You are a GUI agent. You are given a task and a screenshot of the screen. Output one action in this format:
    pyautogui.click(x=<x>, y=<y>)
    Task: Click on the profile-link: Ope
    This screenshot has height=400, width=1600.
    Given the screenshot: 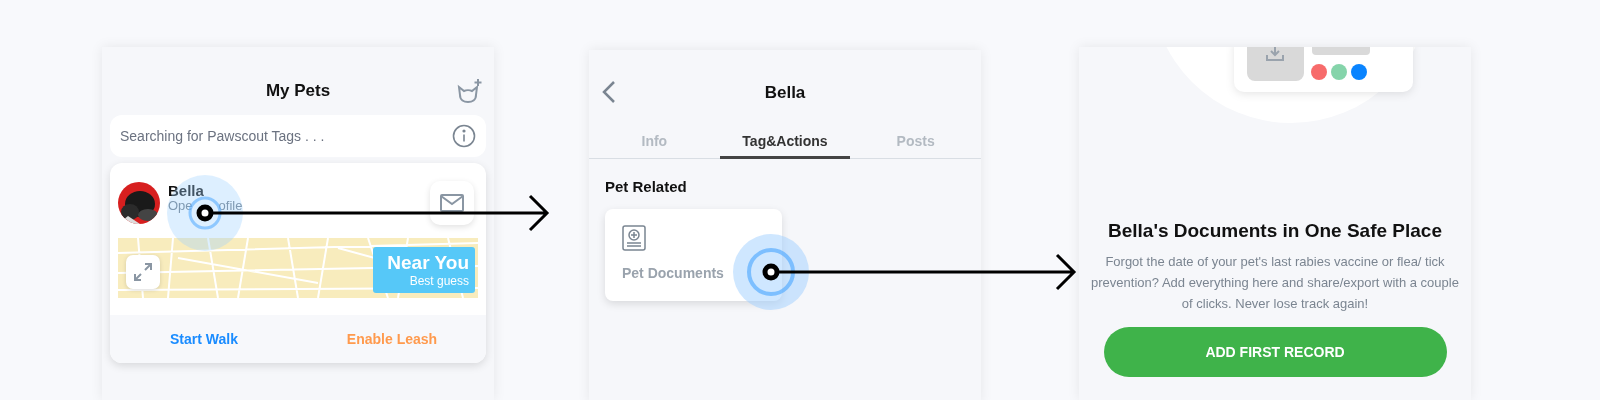 What is the action you would take?
    pyautogui.click(x=180, y=205)
    